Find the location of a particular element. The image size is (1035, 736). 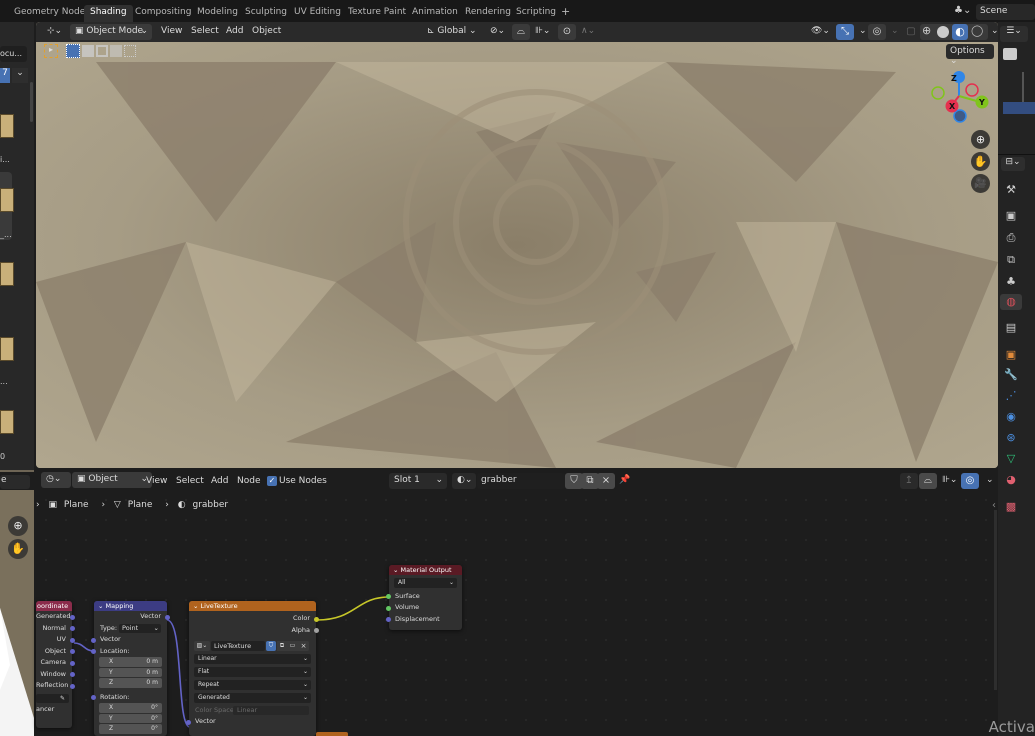

outliner-selected-row is located at coordinates (1019, 108).